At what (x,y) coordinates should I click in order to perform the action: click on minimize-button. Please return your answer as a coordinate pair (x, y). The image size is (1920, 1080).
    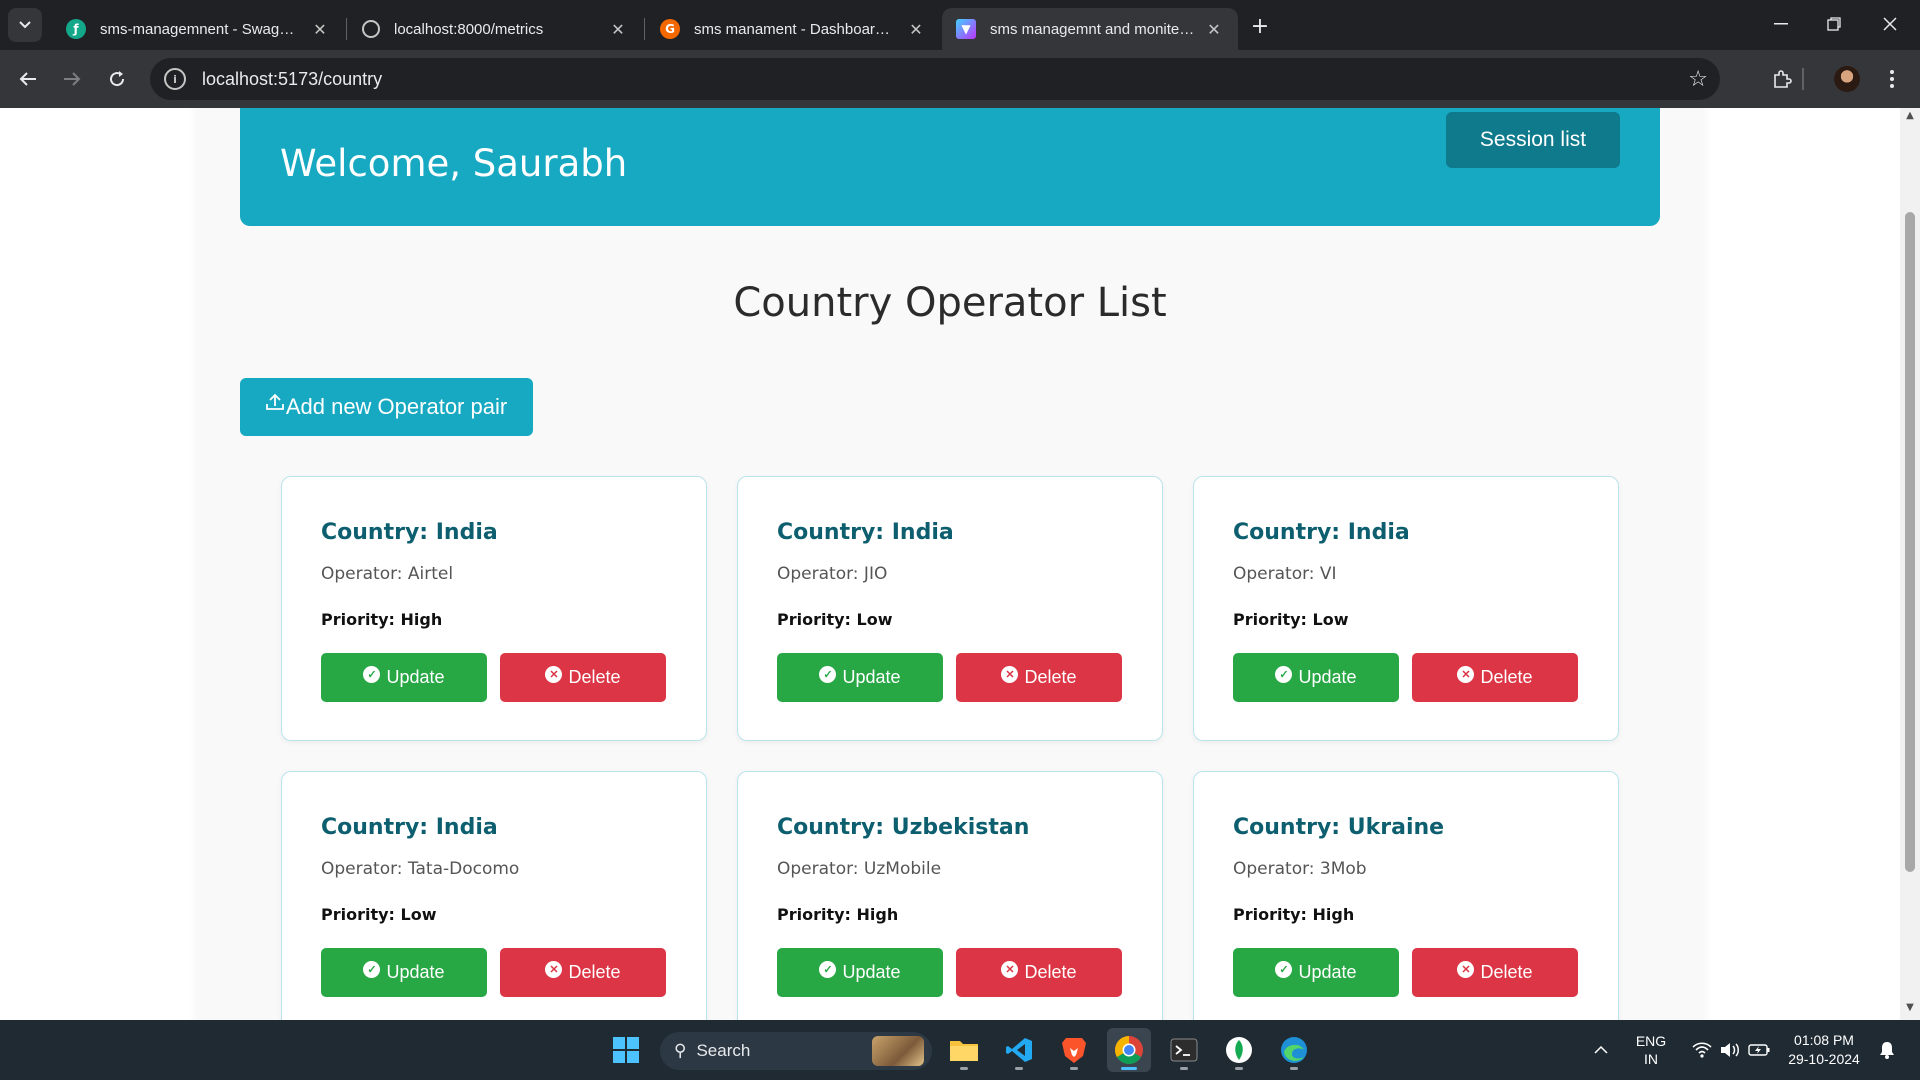
    Looking at the image, I should click on (1781, 24).